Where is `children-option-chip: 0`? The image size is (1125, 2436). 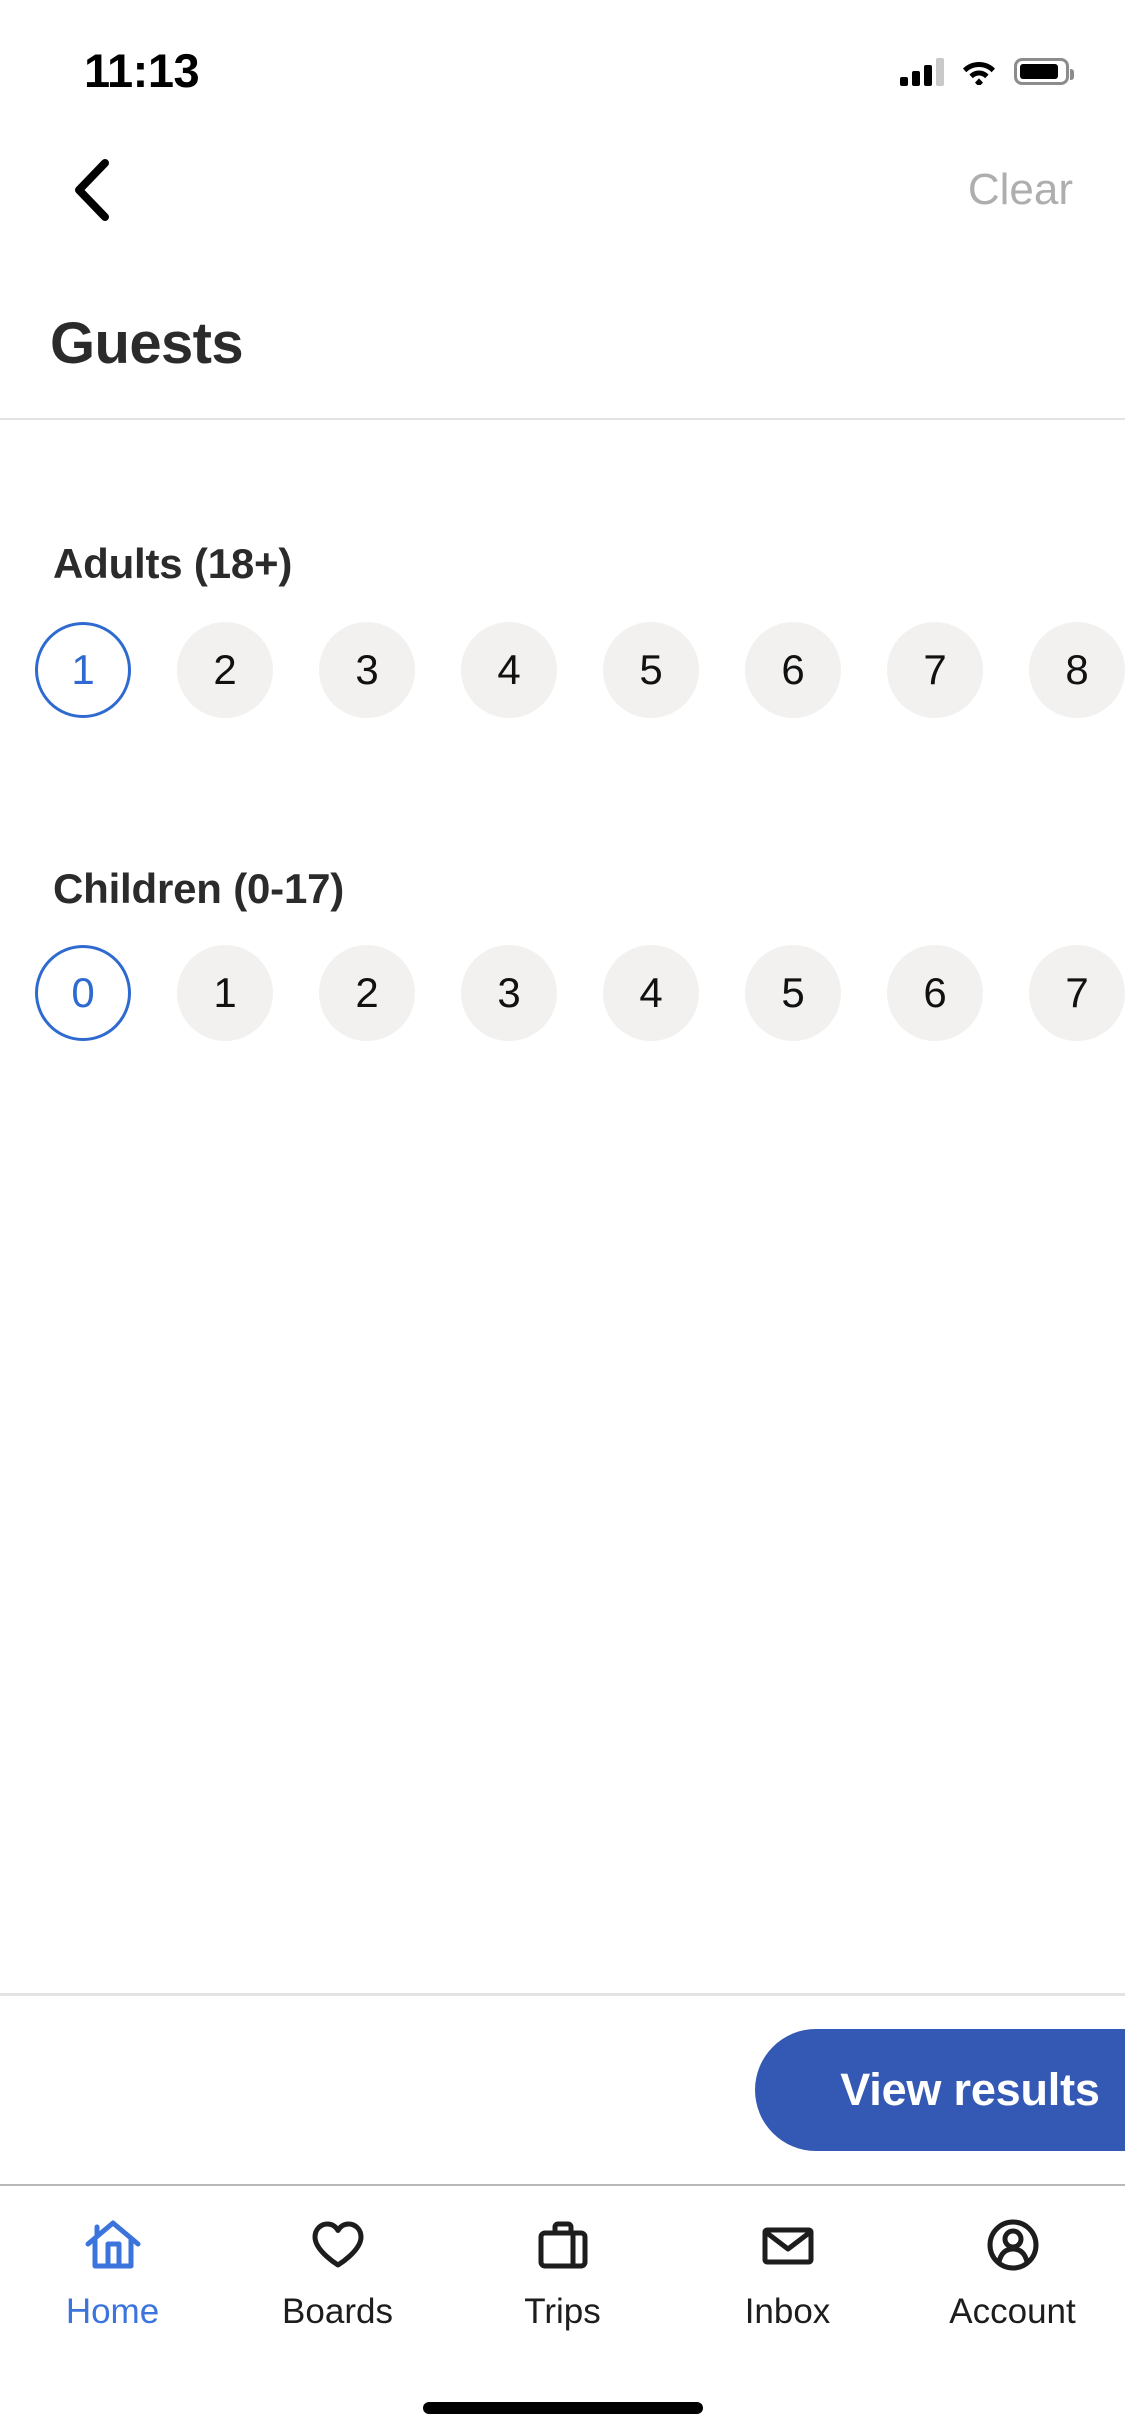
children-option-chip: 0 is located at coordinates (83, 993).